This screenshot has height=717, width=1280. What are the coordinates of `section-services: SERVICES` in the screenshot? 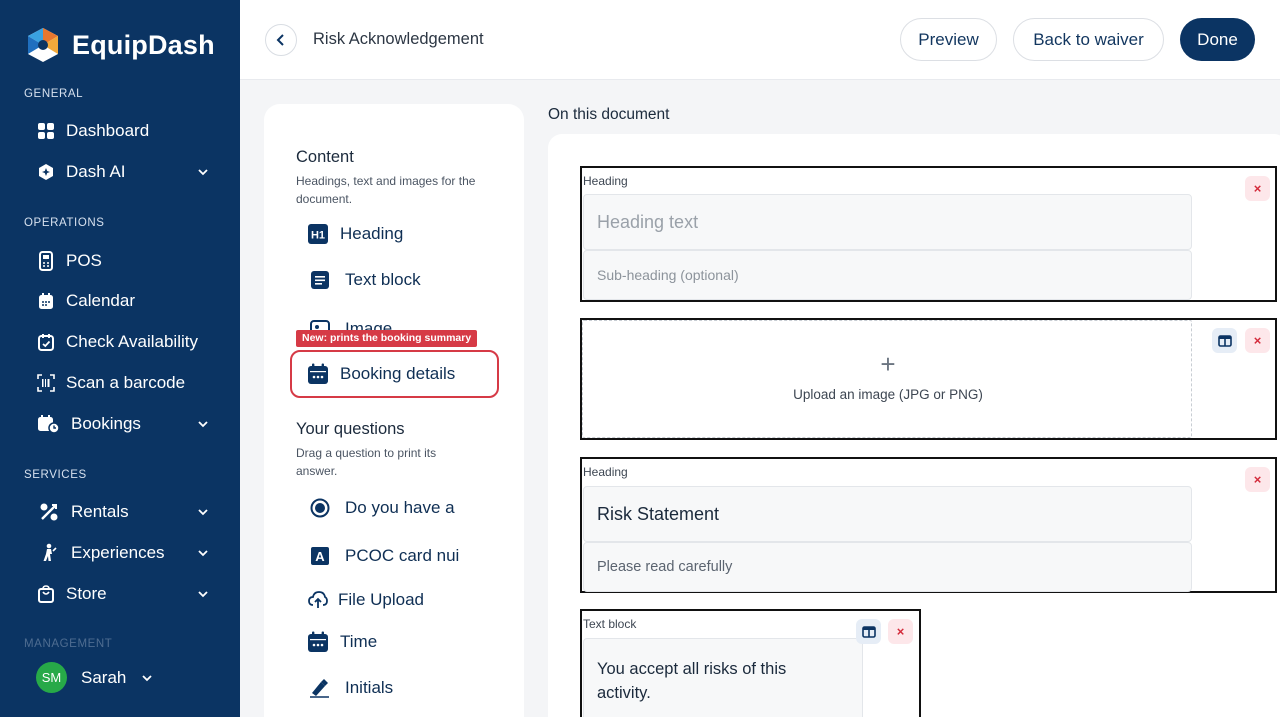 It's located at (55, 475).